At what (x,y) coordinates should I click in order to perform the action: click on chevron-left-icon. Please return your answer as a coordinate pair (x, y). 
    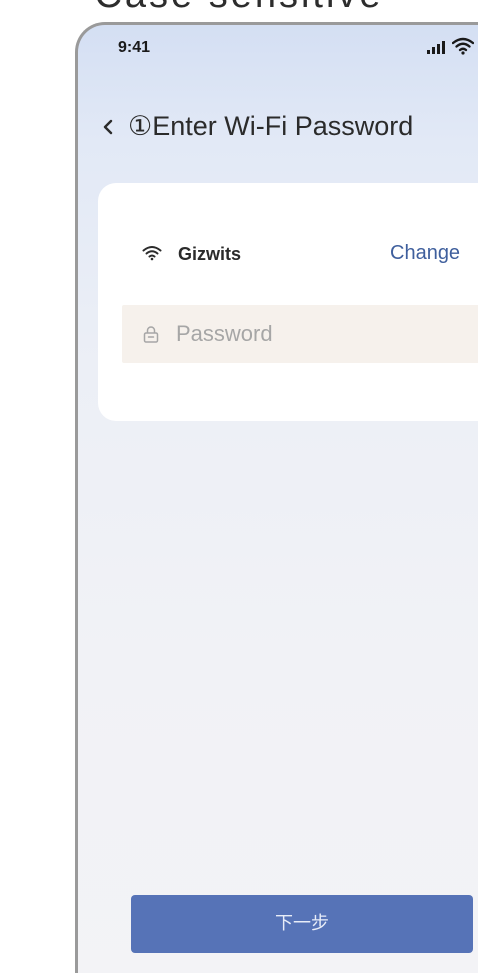
    Looking at the image, I should click on (108, 127).